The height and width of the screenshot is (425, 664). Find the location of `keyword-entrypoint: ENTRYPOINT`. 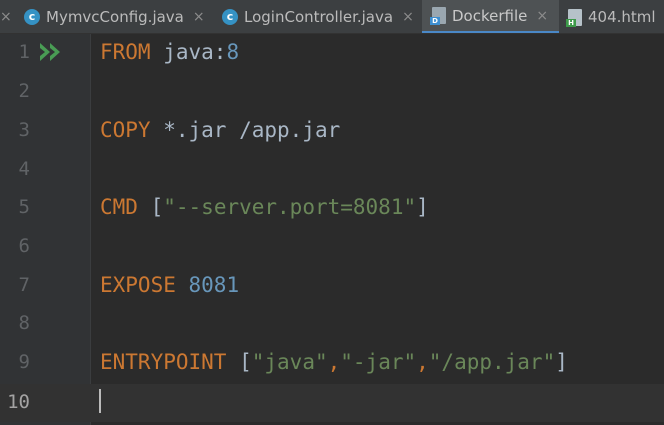

keyword-entrypoint: ENTRYPOINT is located at coordinates (163, 362).